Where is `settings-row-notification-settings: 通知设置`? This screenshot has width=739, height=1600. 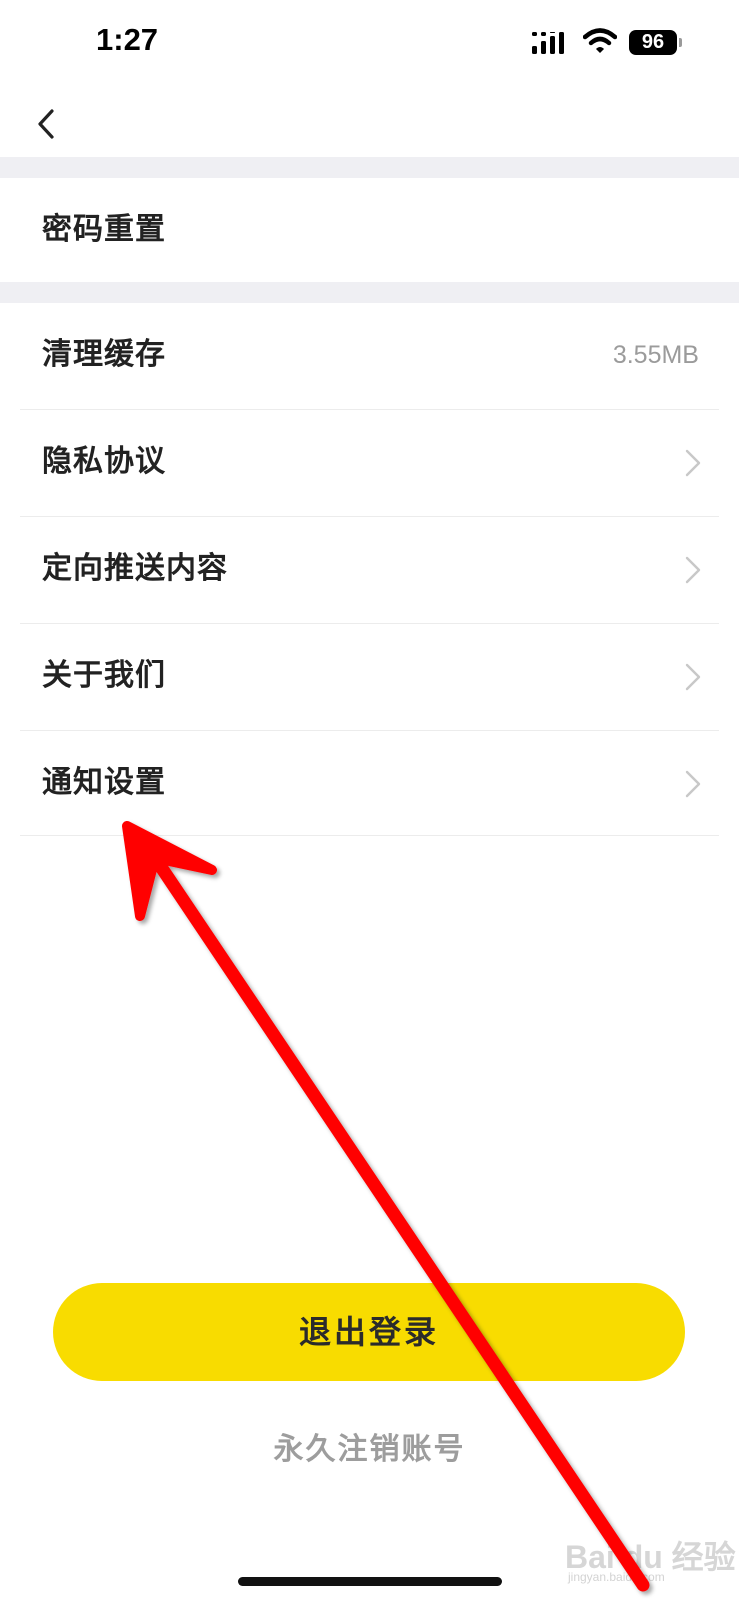
settings-row-notification-settings: 通知设置 is located at coordinates (369, 783).